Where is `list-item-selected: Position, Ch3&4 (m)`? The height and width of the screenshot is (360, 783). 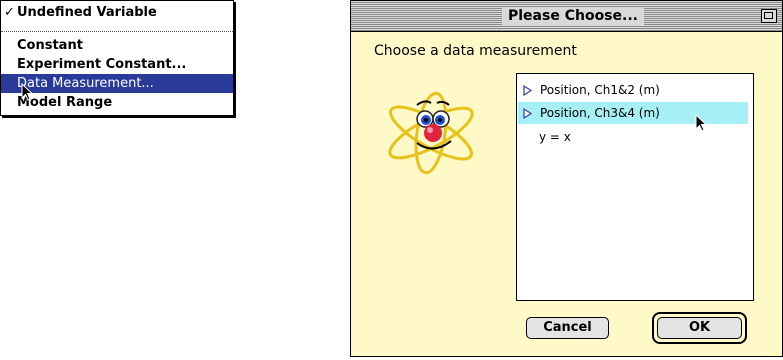 list-item-selected: Position, Ch3&4 (m) is located at coordinates (633, 113).